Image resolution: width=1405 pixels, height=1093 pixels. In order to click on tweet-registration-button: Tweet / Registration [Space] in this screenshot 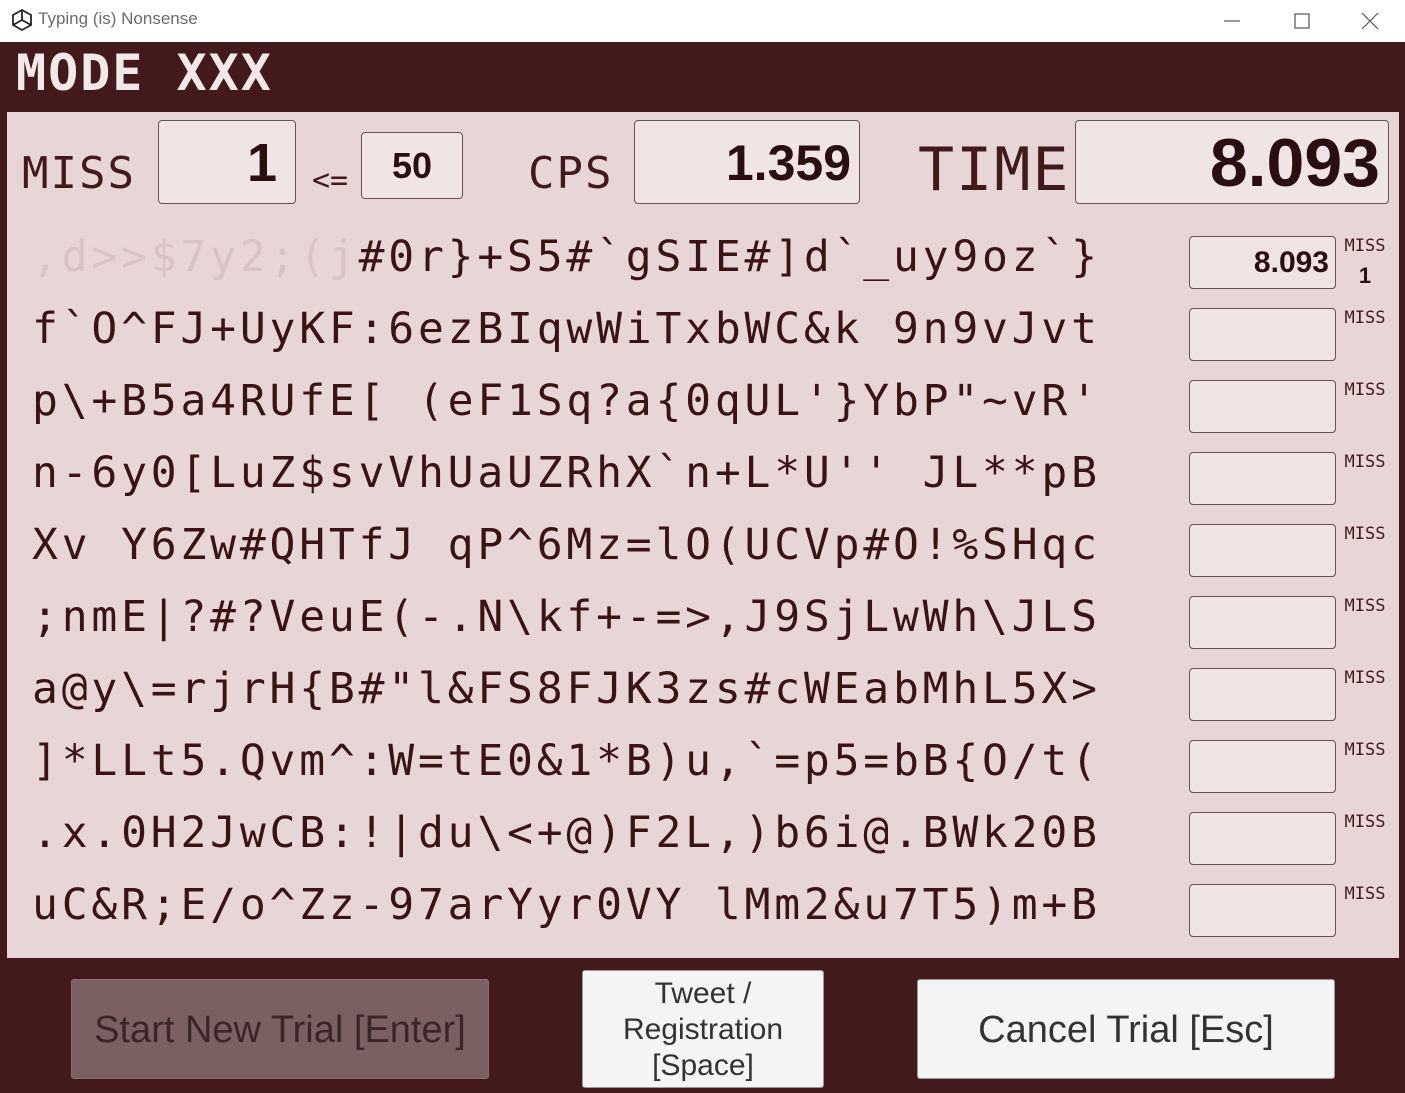, I will do `click(703, 1029)`.